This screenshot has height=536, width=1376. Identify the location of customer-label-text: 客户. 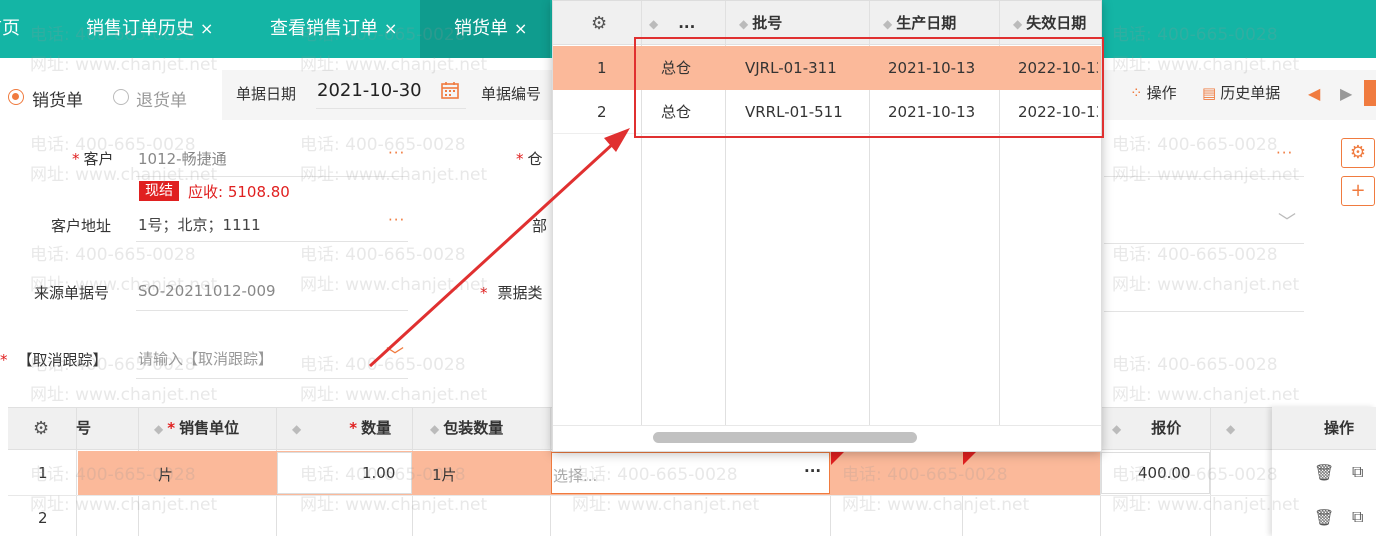
(98, 159).